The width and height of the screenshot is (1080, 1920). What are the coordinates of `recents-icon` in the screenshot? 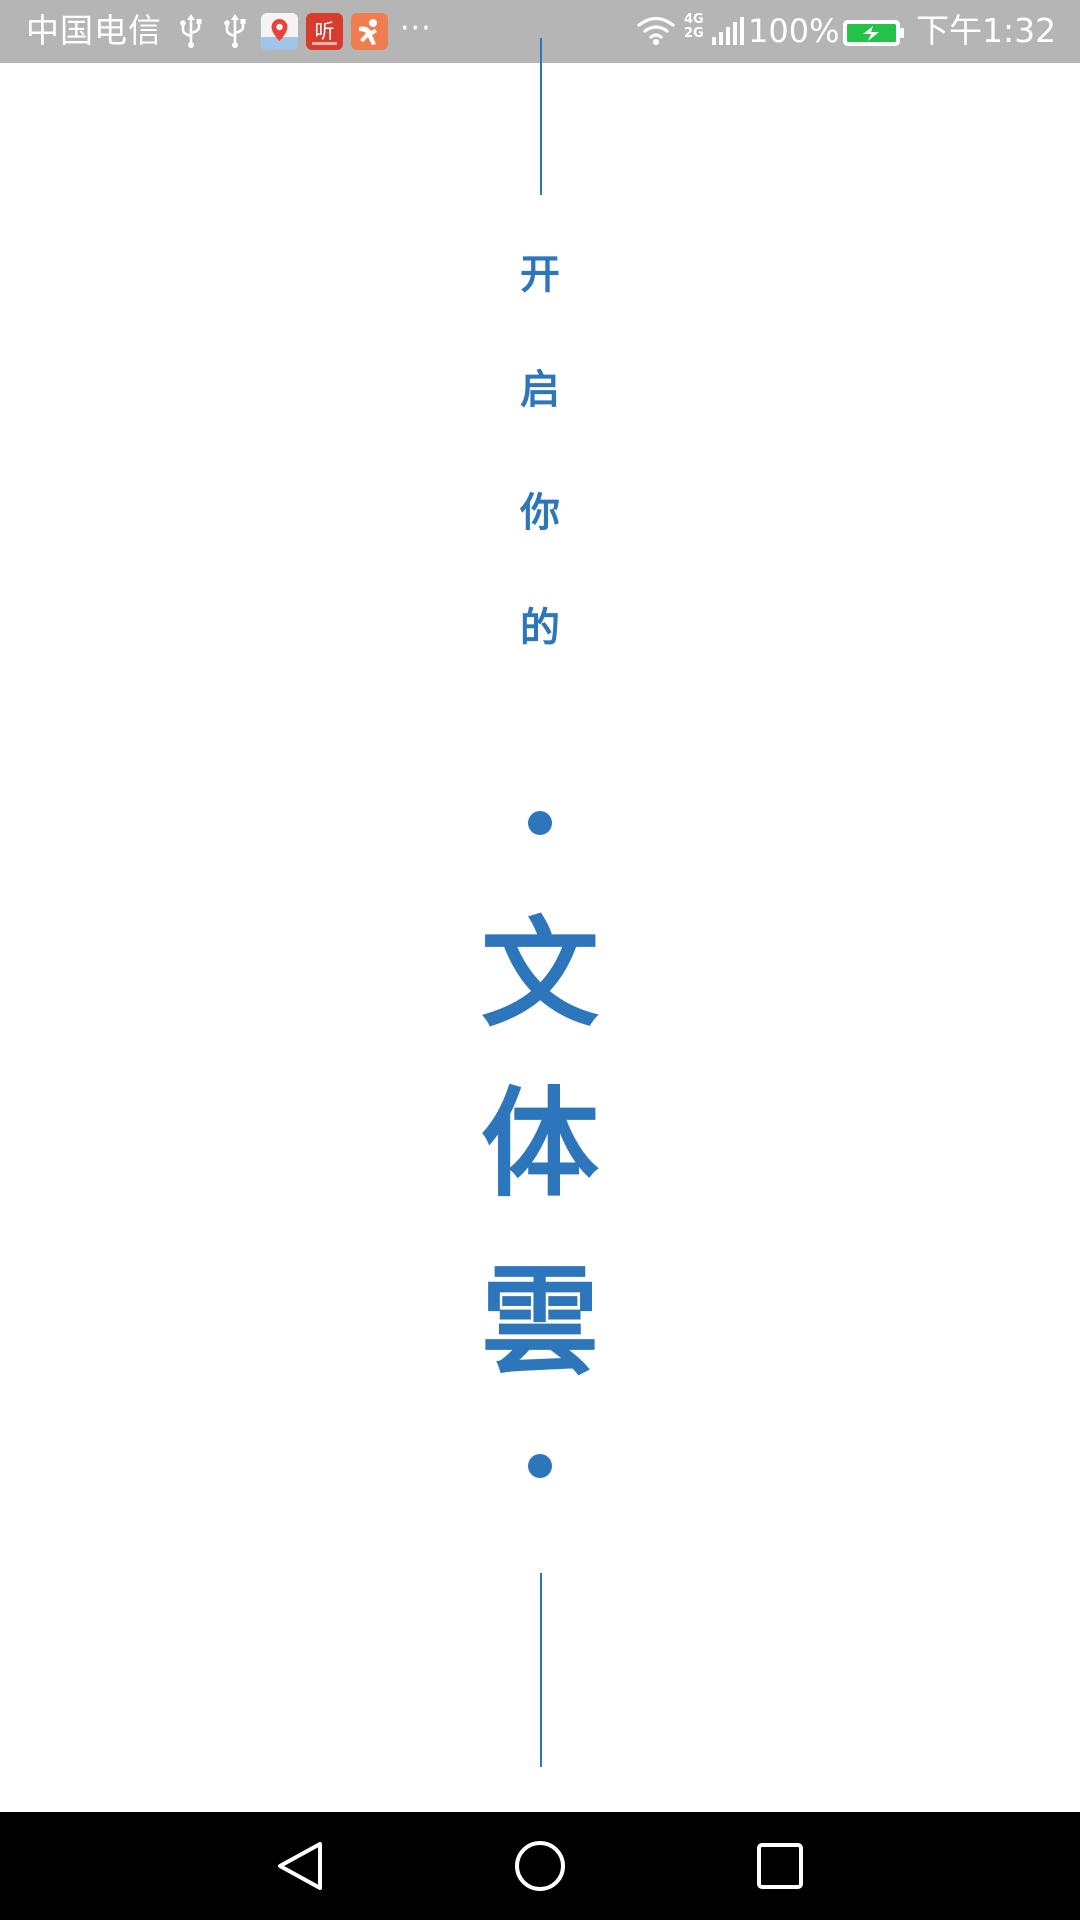 It's located at (780, 1866).